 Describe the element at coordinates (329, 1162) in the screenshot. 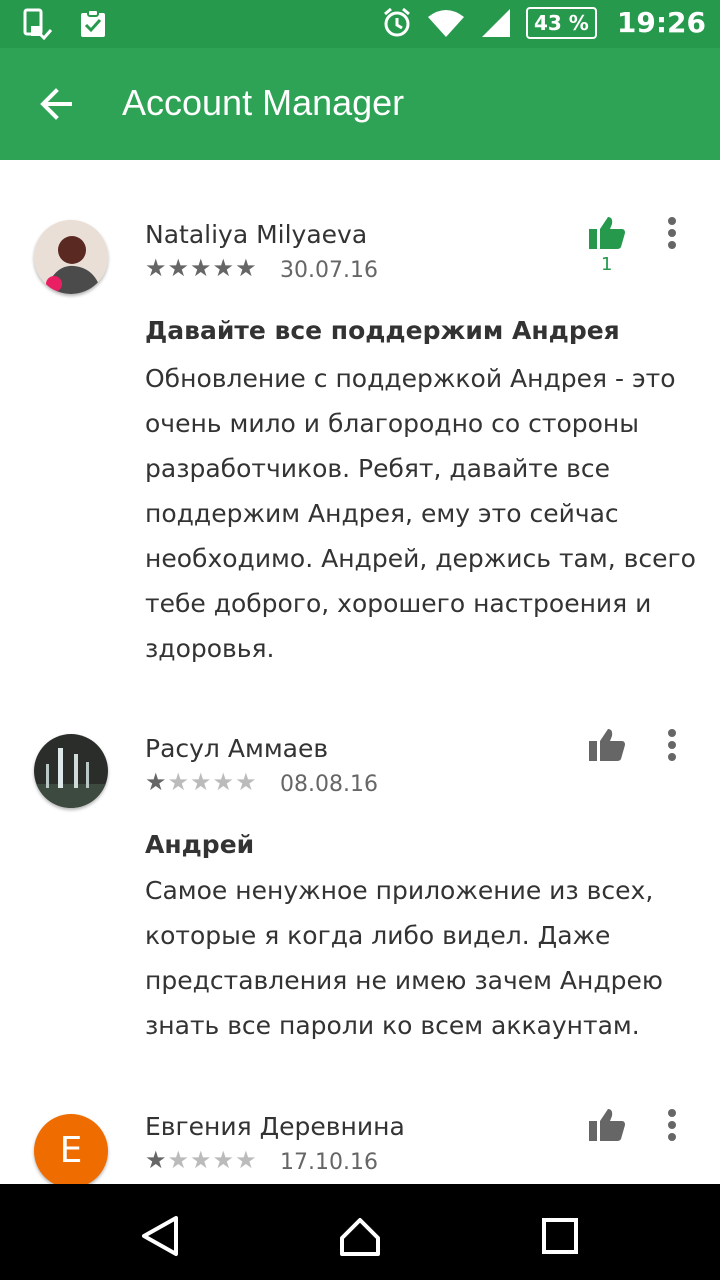

I see `review-date: 17.10.16` at that location.